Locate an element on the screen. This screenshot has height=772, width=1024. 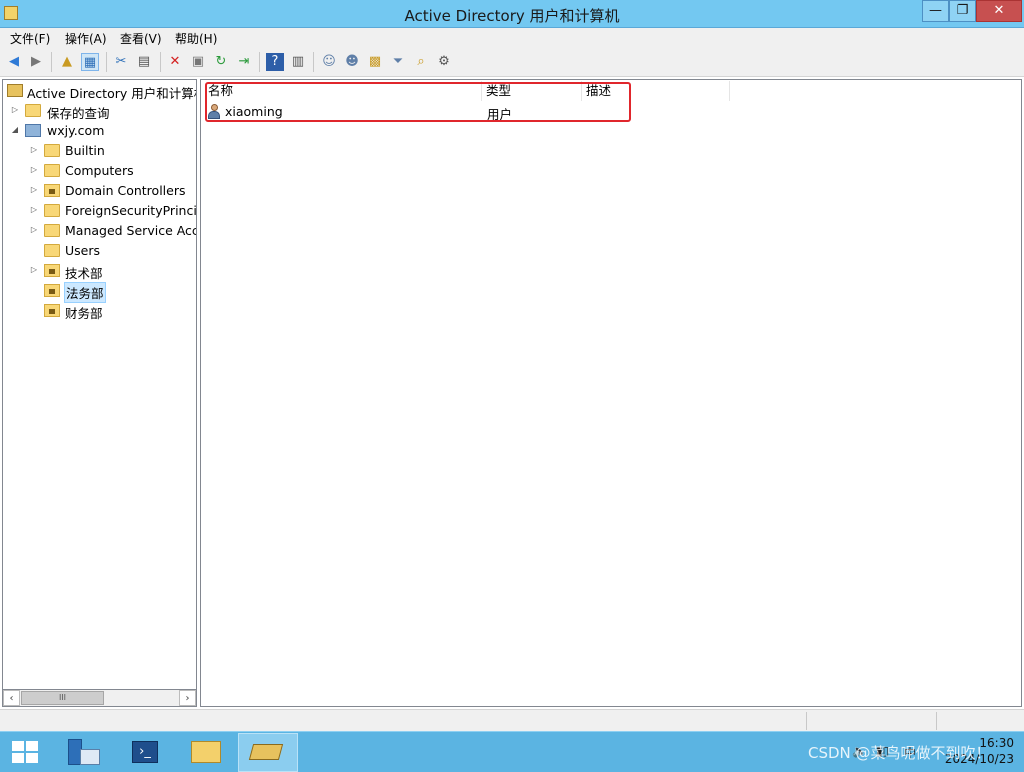
window-title: Active Directory 用户和计算机 is located at coordinates (512, 16).